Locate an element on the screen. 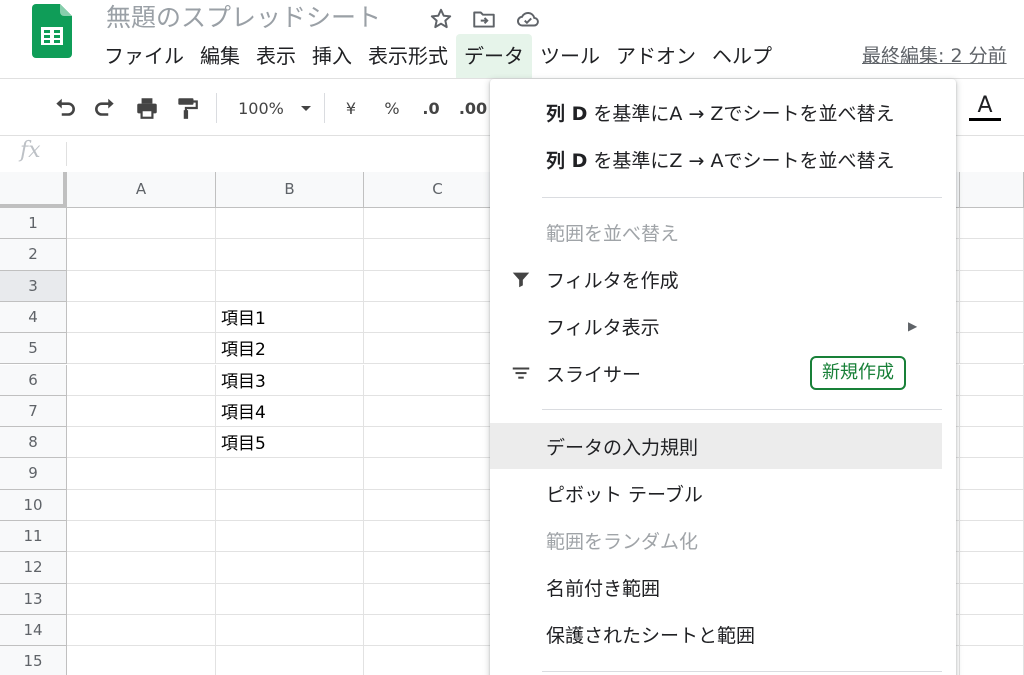 This screenshot has width=1024, height=675. row-header-5: 5 is located at coordinates (33, 349).